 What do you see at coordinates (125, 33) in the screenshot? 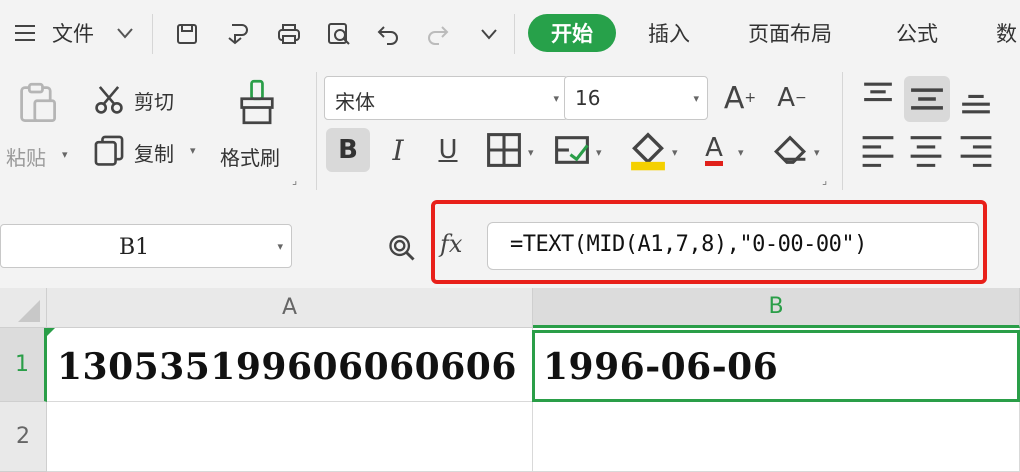
I see `chevron-down-icon` at bounding box center [125, 33].